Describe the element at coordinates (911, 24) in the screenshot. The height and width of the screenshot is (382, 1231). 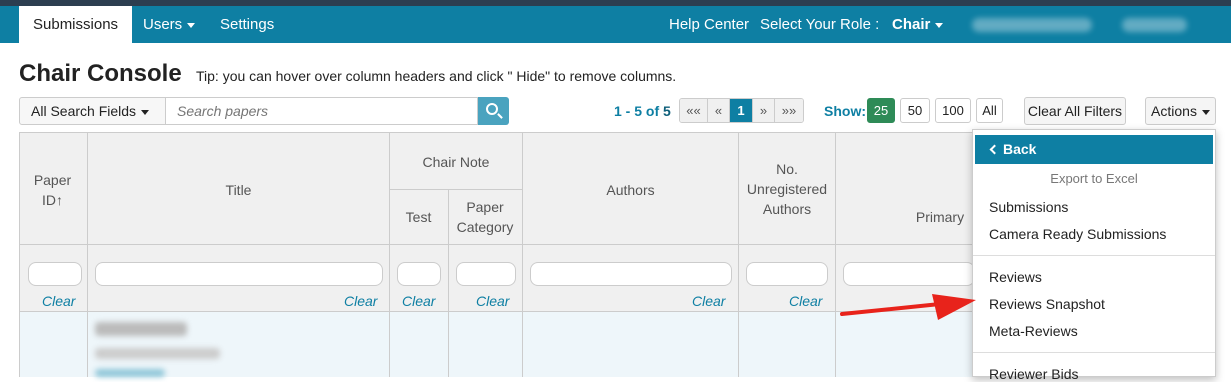
I see `role-value: Chair` at that location.